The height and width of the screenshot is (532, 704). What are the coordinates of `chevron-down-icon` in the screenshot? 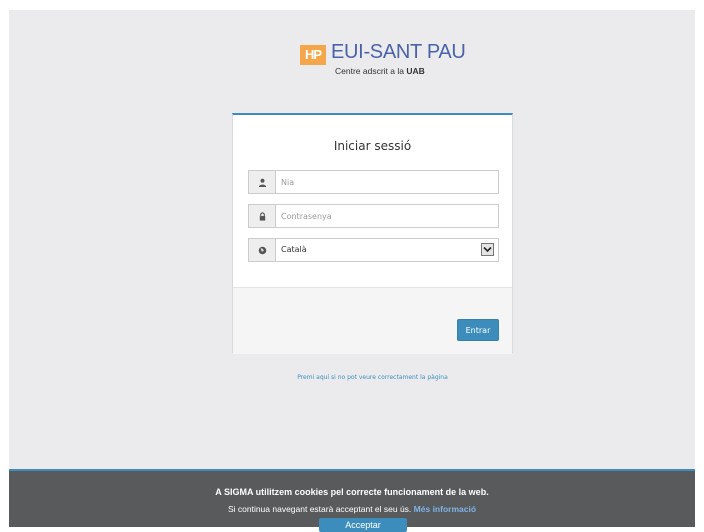 It's located at (487, 249).